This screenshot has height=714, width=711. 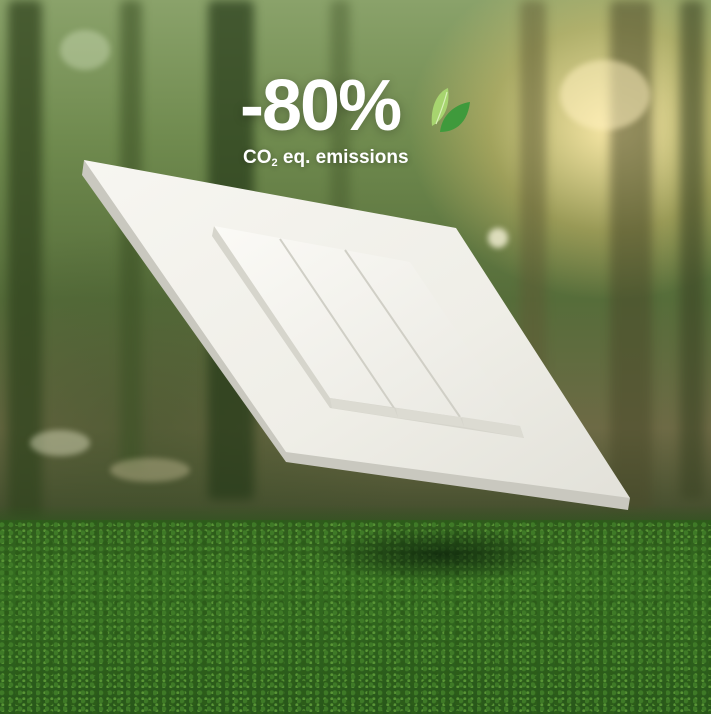 What do you see at coordinates (450, 110) in the screenshot?
I see `leaf-icon` at bounding box center [450, 110].